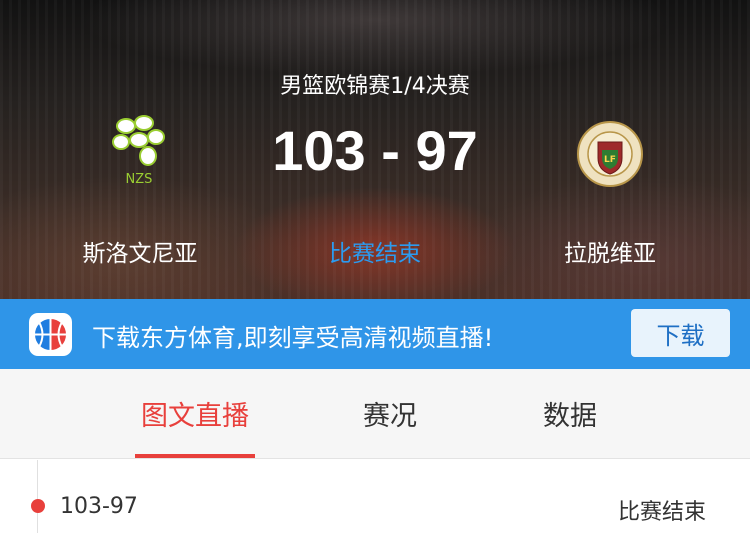 This screenshot has height=533, width=750. I want to click on tab-stats: 数据, so click(570, 413).